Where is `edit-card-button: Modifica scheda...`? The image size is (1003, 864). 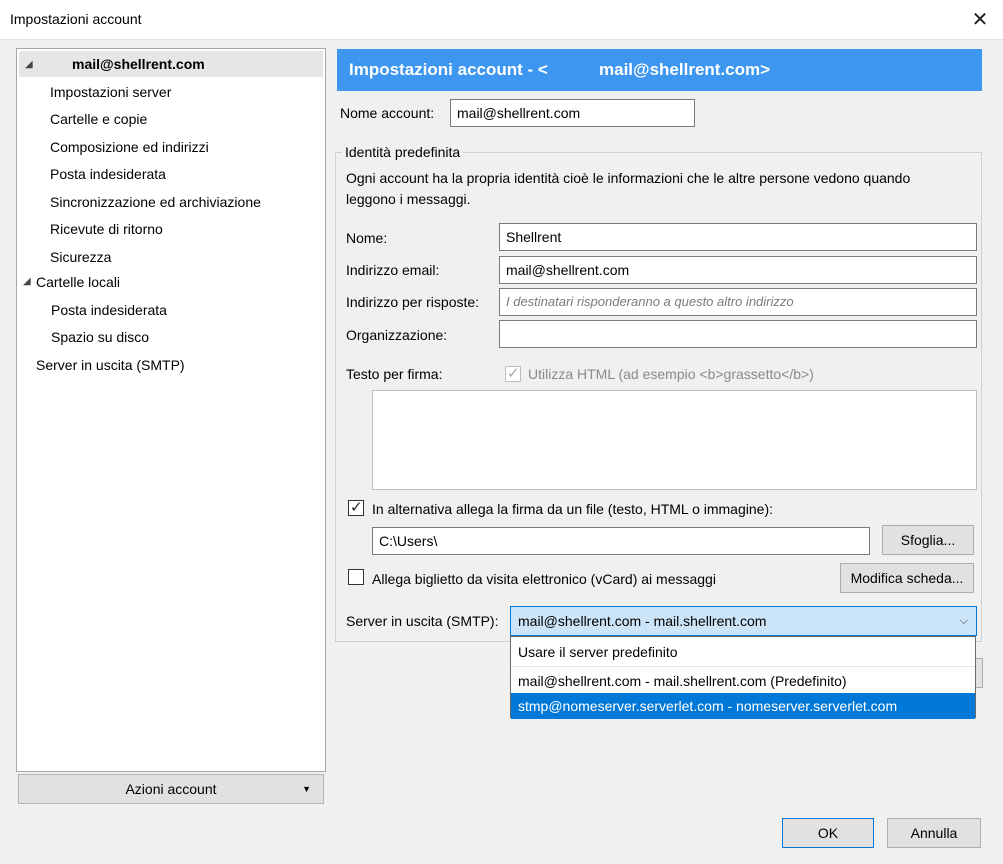
edit-card-button: Modifica scheda... is located at coordinates (907, 578).